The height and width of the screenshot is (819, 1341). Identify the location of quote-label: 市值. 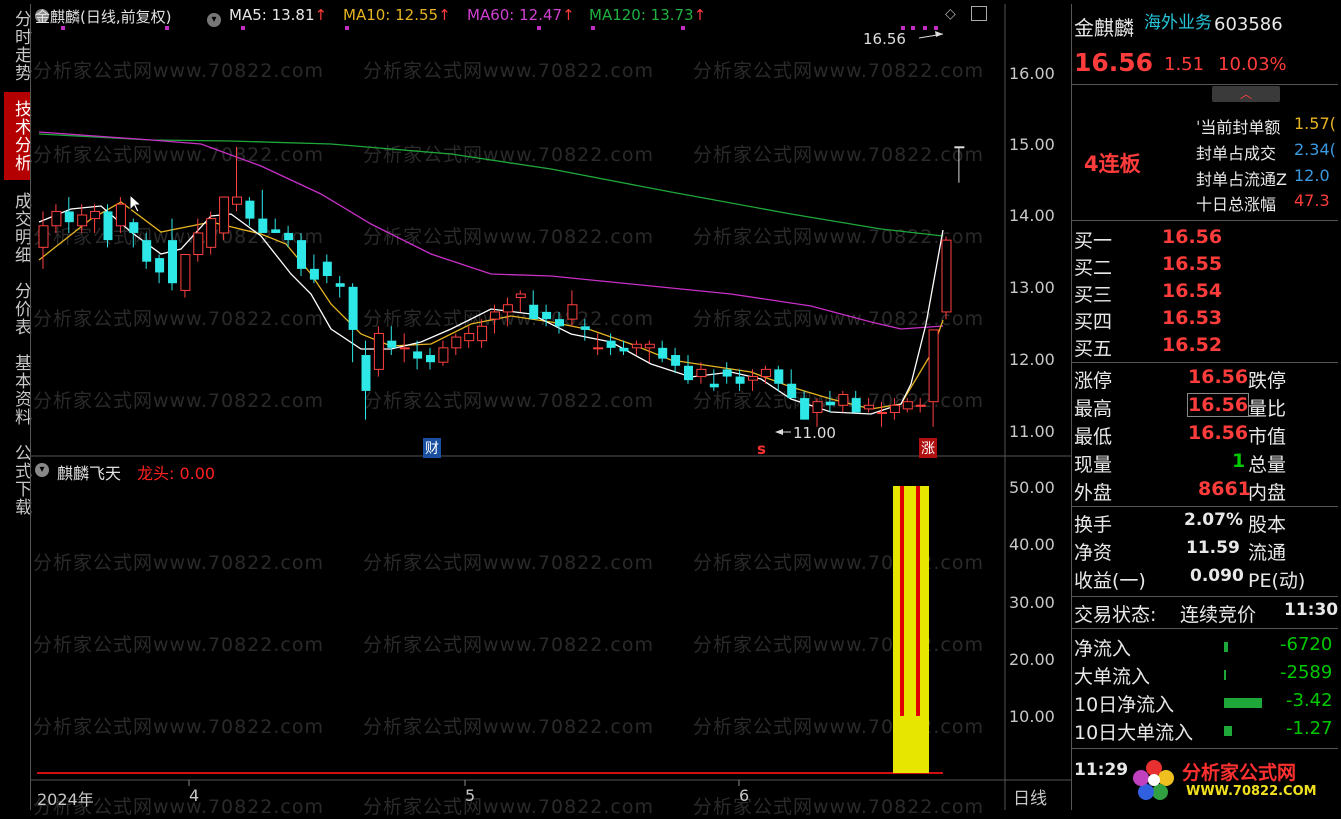
(1267, 437).